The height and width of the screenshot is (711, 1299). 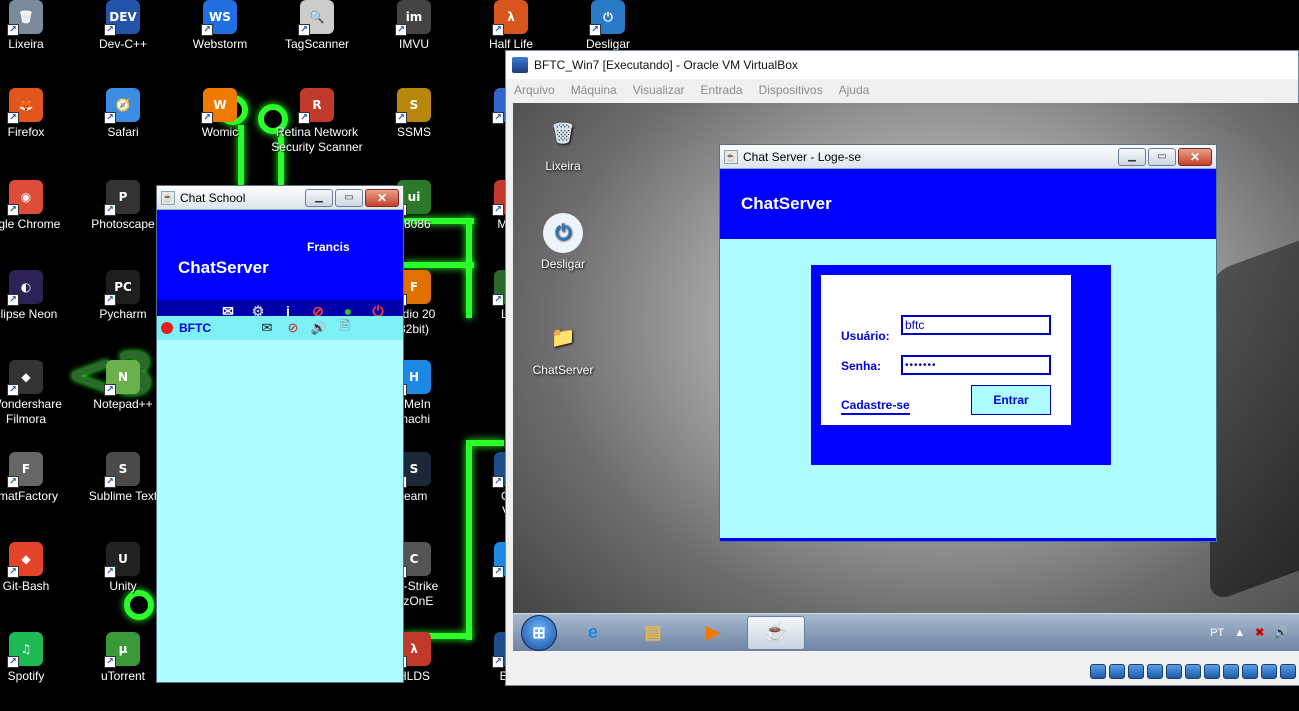 I want to click on host-key-icon, so click(x=1288, y=671).